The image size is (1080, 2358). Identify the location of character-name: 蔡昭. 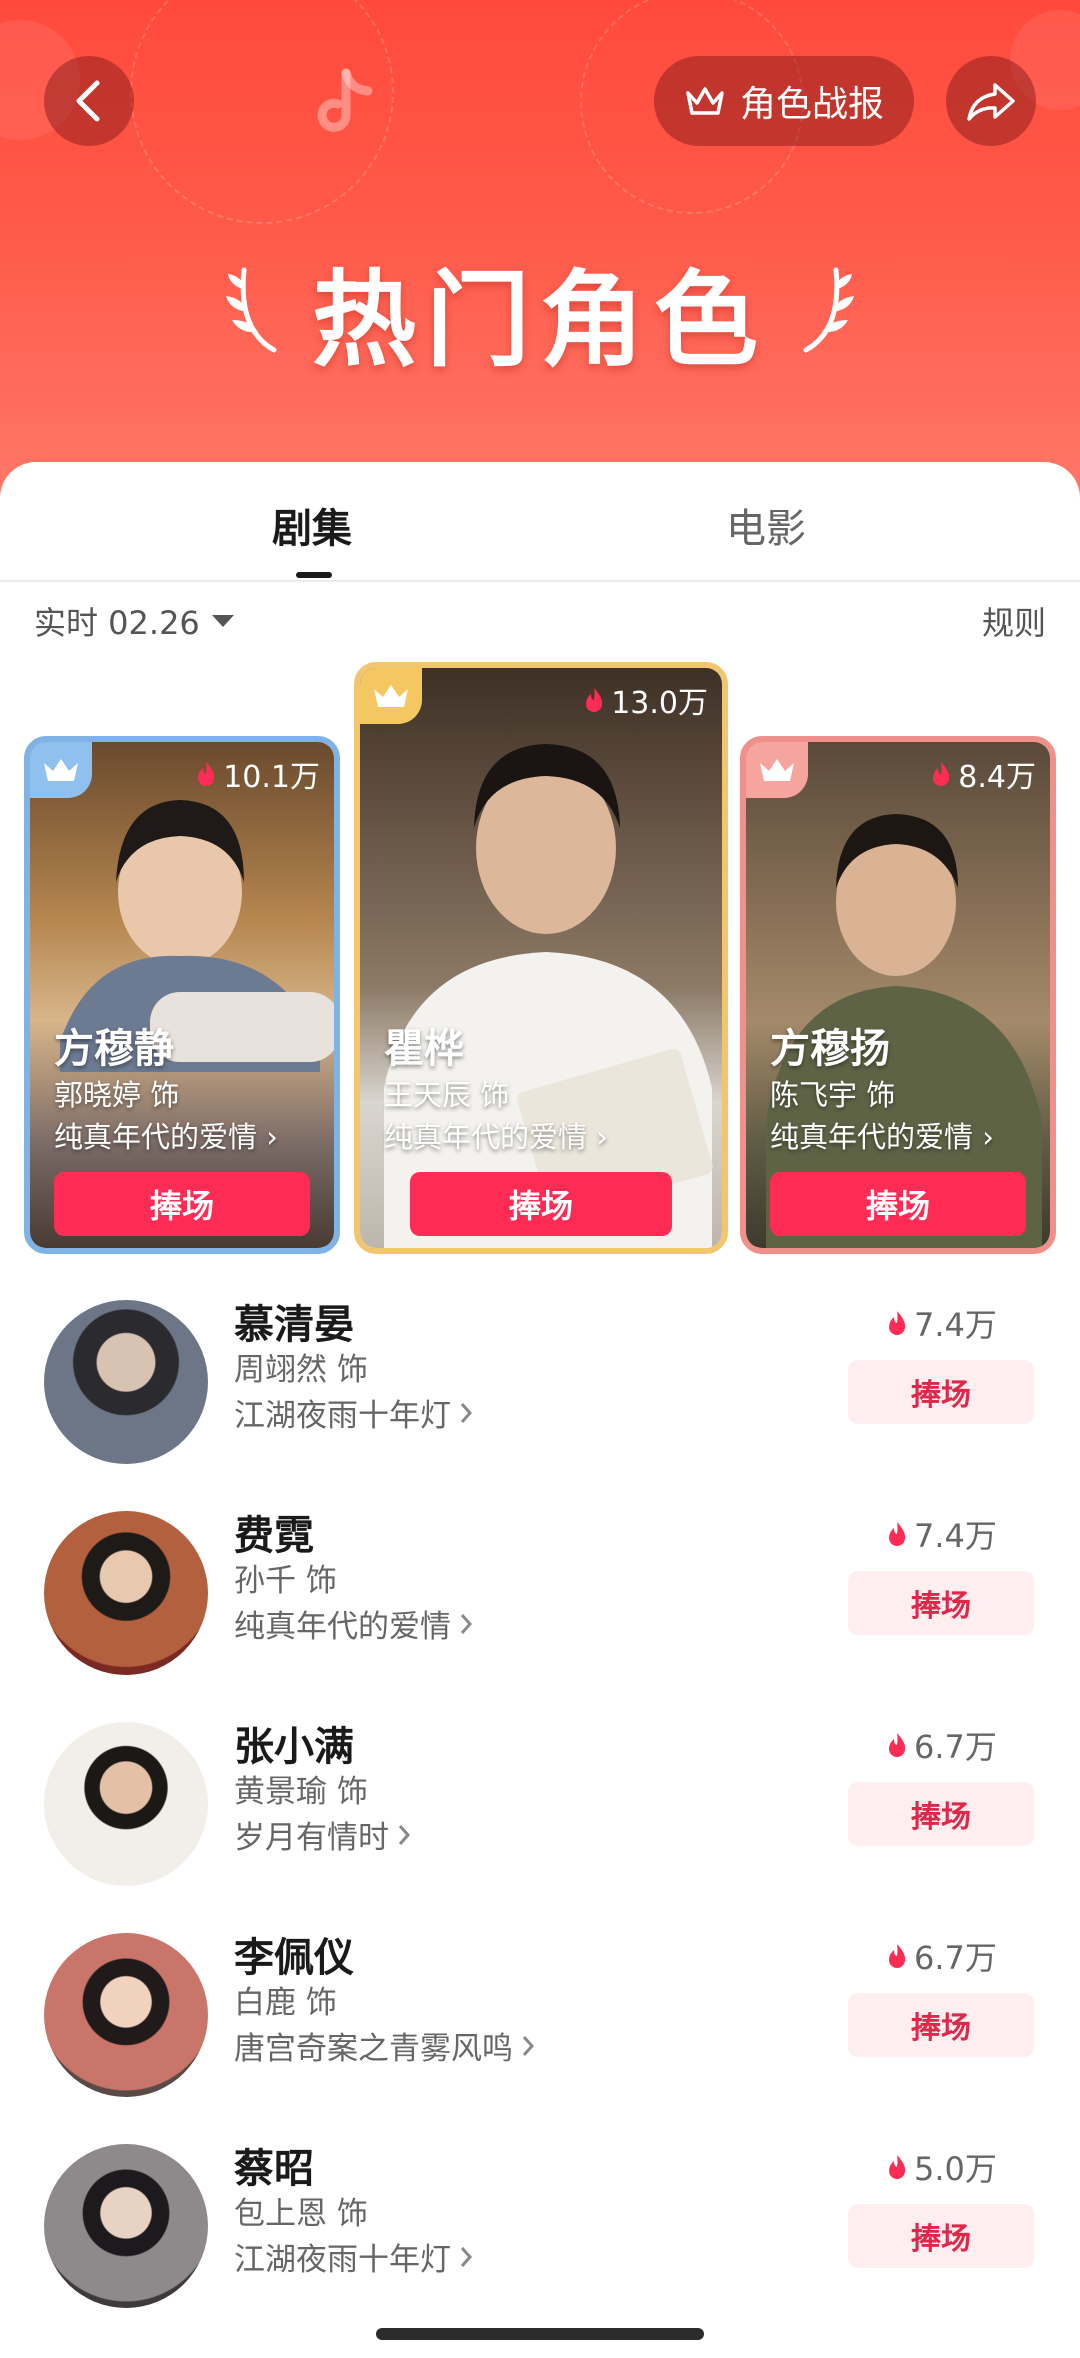
(274, 2169).